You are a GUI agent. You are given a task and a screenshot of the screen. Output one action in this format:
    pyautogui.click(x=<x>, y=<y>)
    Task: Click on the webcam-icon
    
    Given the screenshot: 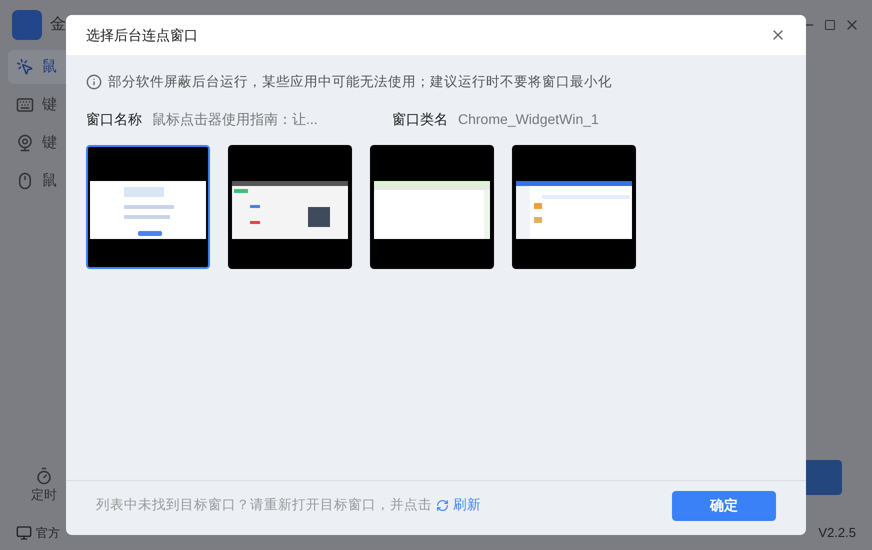 What is the action you would take?
    pyautogui.click(x=25, y=143)
    